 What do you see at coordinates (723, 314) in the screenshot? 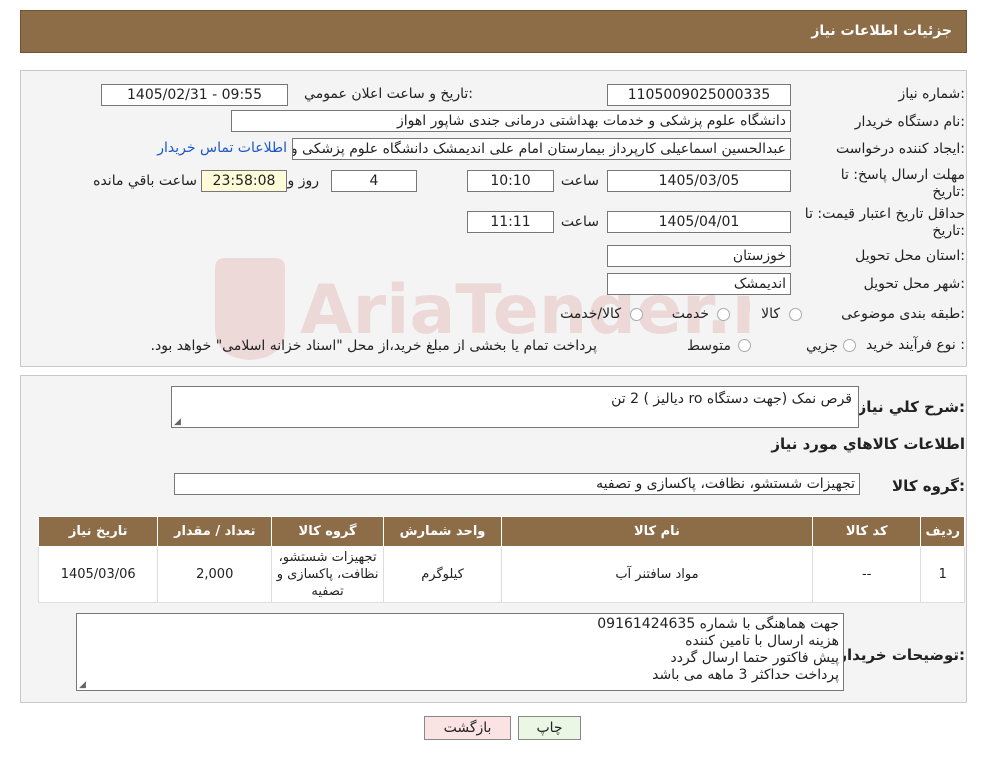
I see `category-radio-service` at bounding box center [723, 314].